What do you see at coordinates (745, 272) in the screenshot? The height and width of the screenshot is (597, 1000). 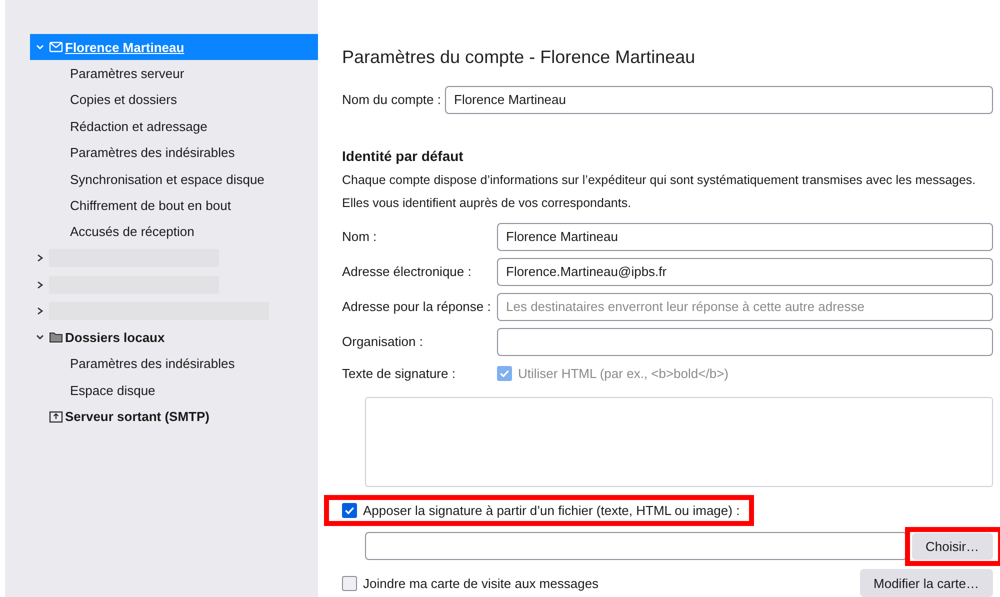 I see `input-field: Florence.Martineau@ipbs.fr` at bounding box center [745, 272].